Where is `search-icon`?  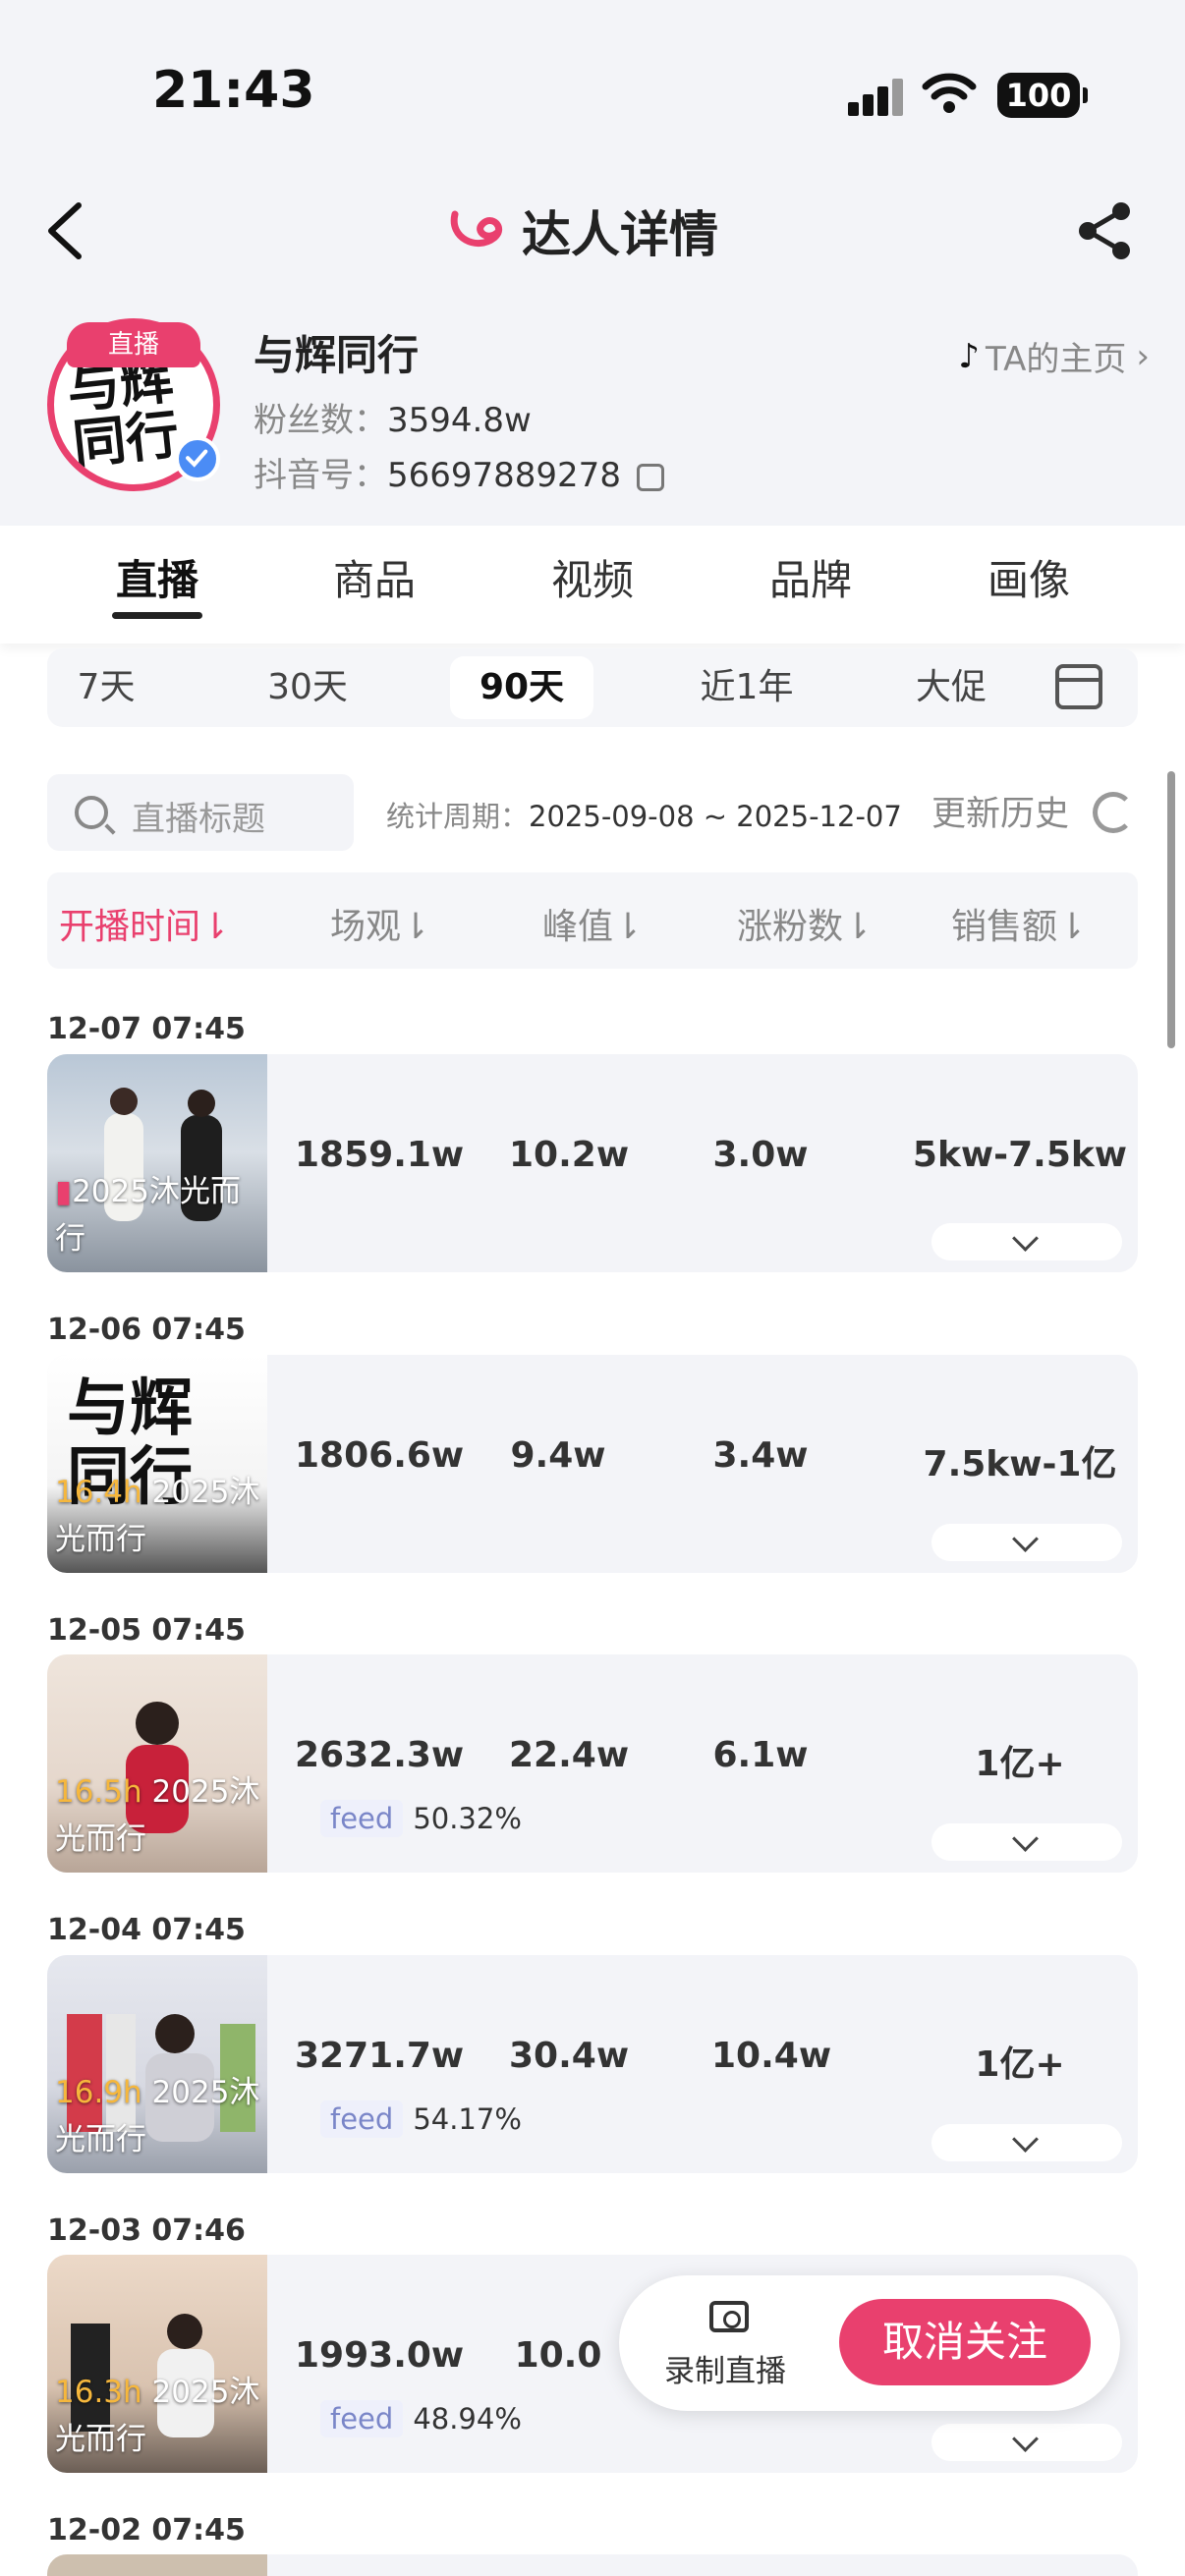
search-icon is located at coordinates (92, 812).